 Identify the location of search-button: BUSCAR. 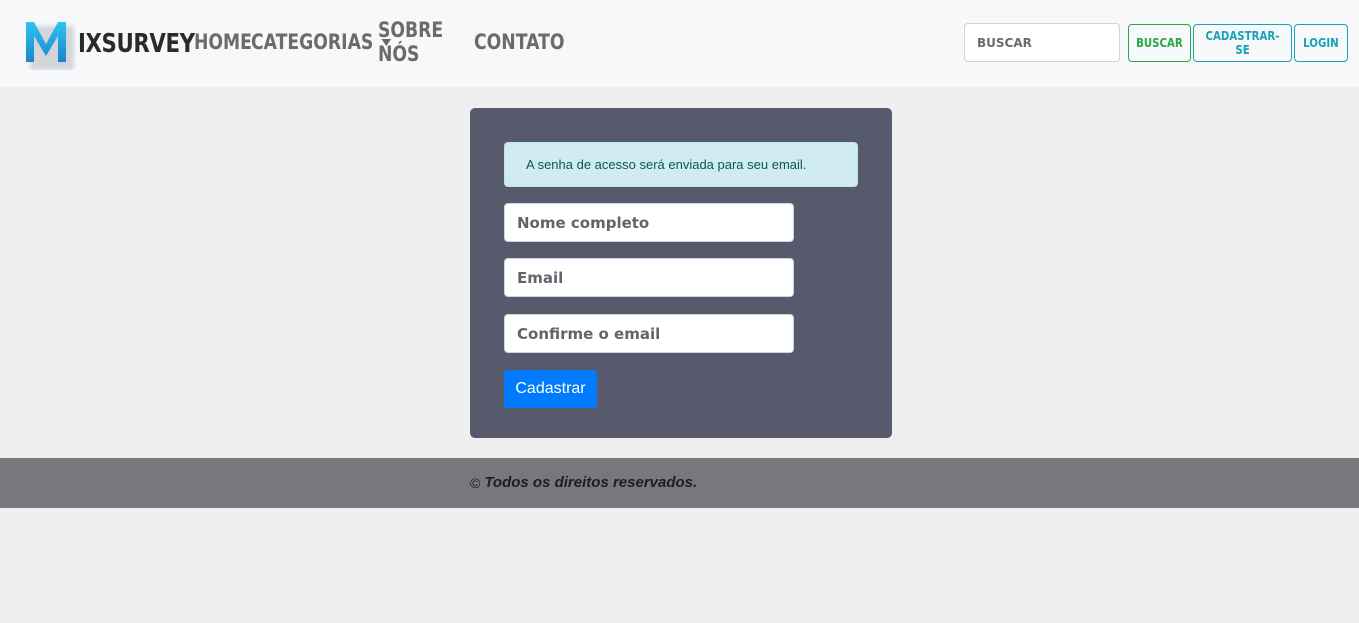
(1159, 43).